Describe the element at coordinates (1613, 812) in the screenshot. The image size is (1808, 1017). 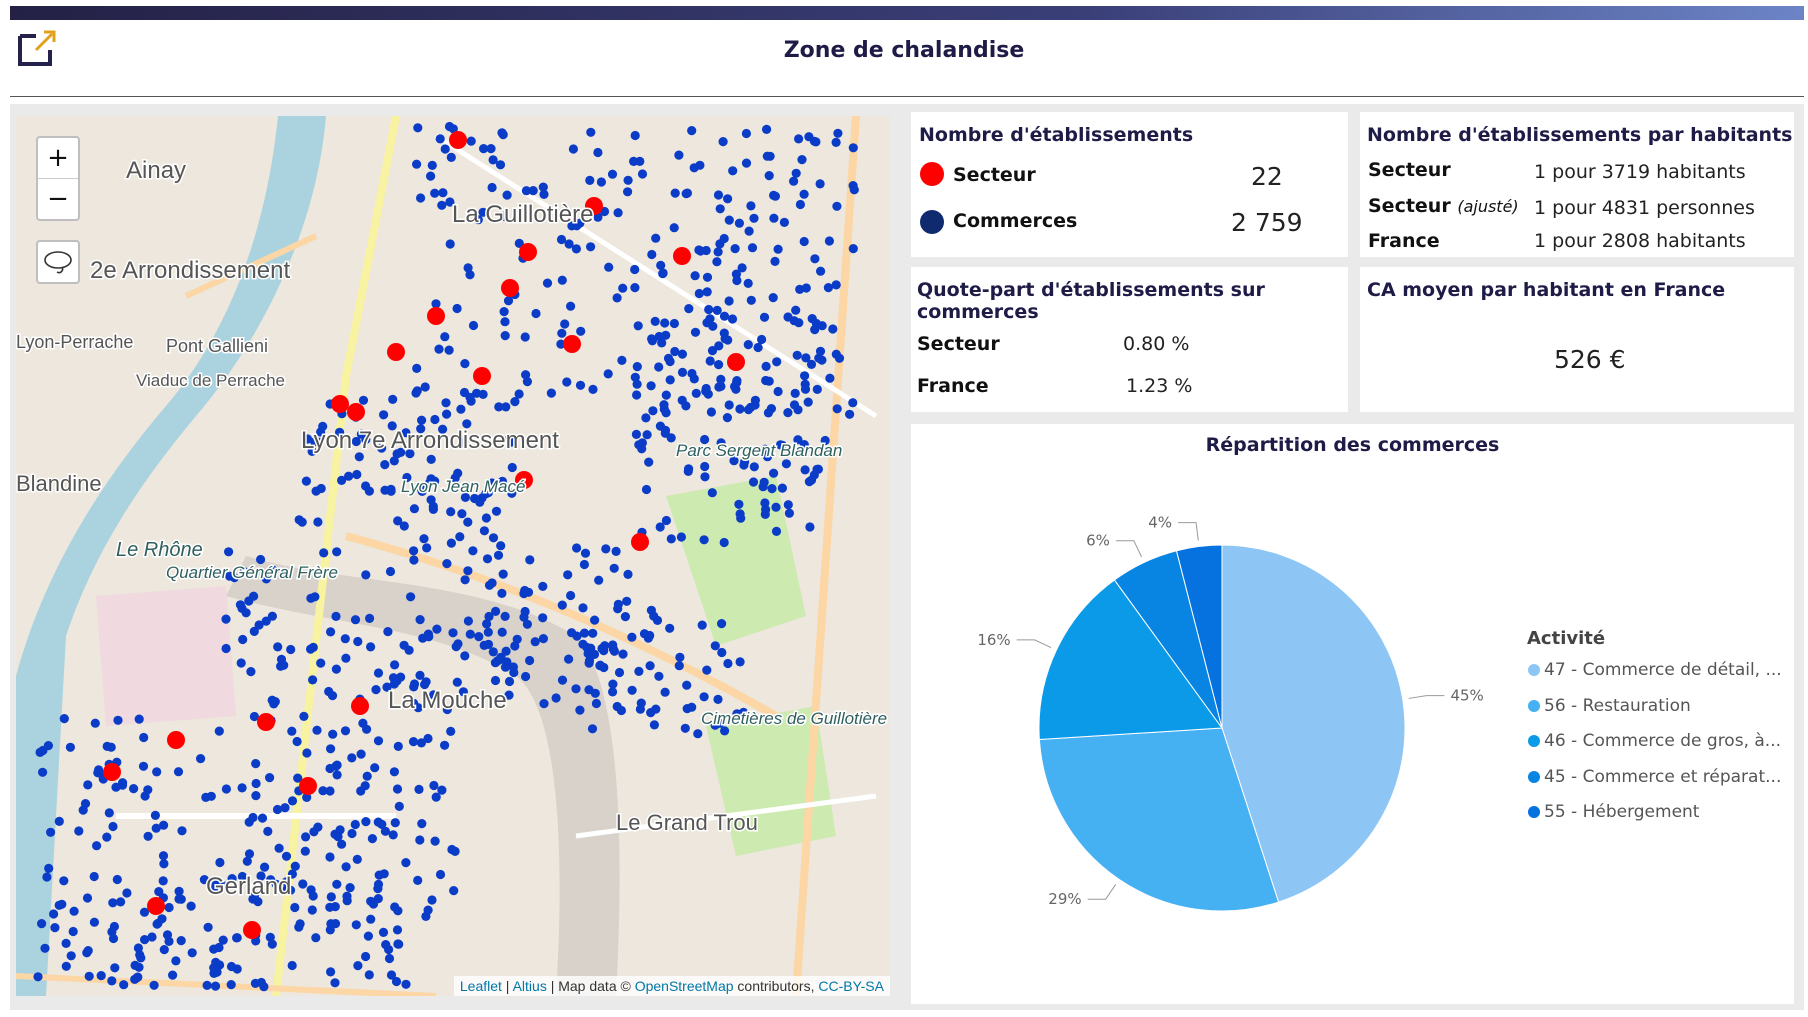
I see `legend-item: 55 - Hébergement` at that location.